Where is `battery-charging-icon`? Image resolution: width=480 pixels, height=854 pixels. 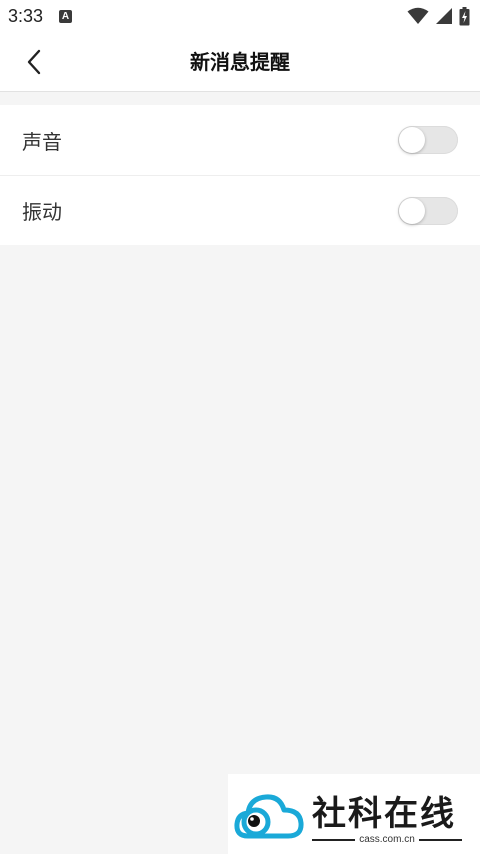
battery-charging-icon is located at coordinates (464, 15).